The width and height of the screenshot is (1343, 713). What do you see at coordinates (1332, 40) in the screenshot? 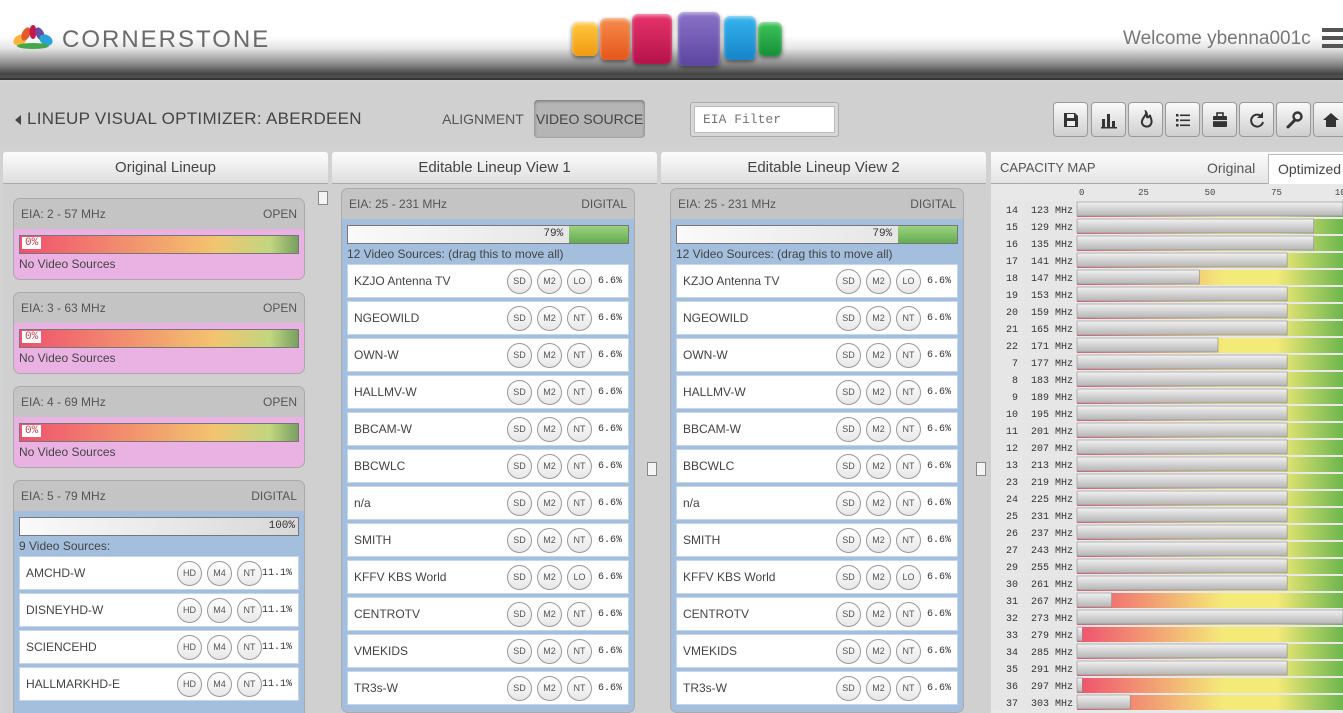
I see `hamburger-menu-icon` at bounding box center [1332, 40].